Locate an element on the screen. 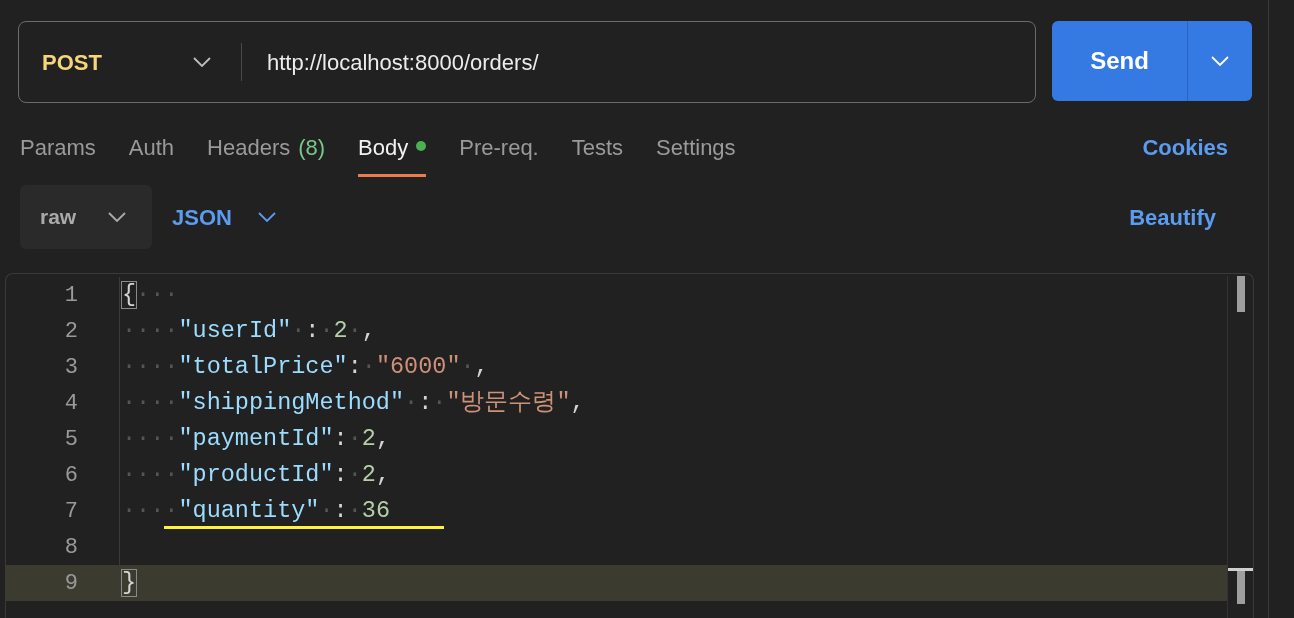  format-dropdown: JSON is located at coordinates (224, 217).